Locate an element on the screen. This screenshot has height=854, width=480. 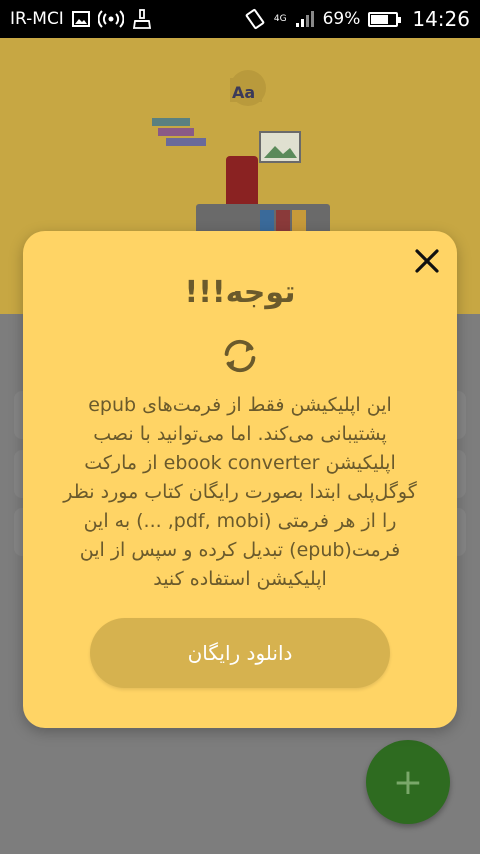
broom-icon is located at coordinates (142, 19).